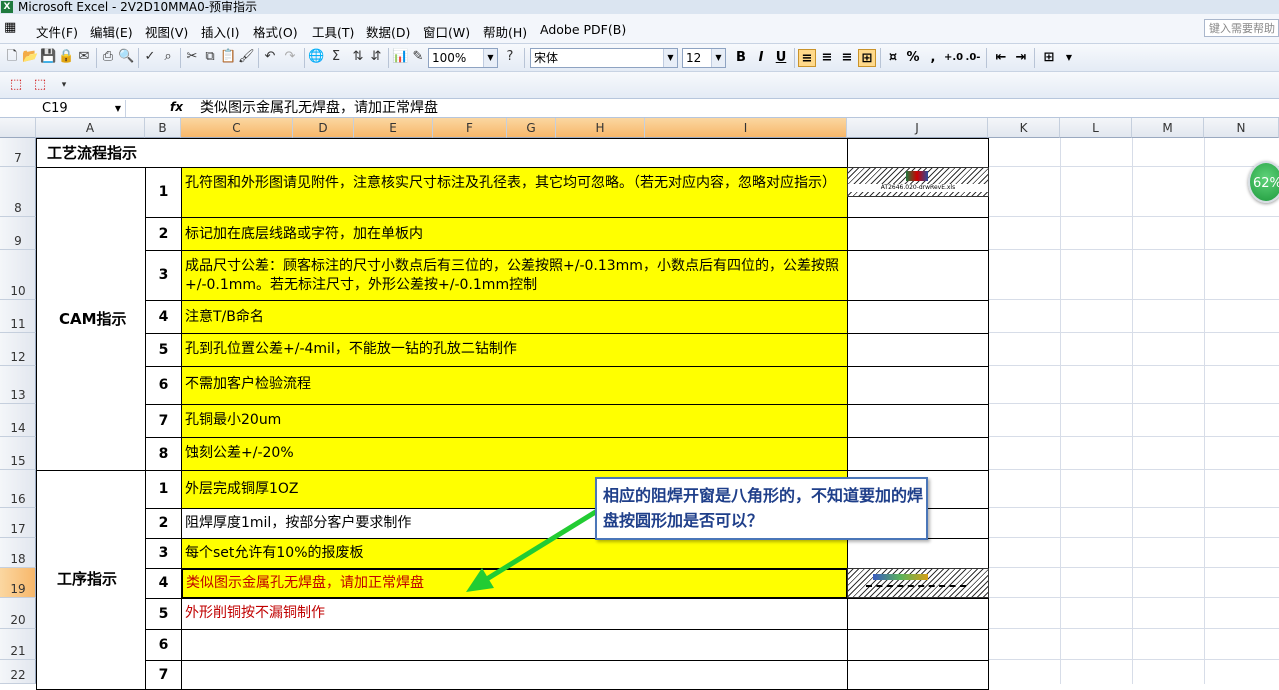 The image size is (1279, 690). What do you see at coordinates (781, 58) in the screenshot?
I see `underline-button: U` at bounding box center [781, 58].